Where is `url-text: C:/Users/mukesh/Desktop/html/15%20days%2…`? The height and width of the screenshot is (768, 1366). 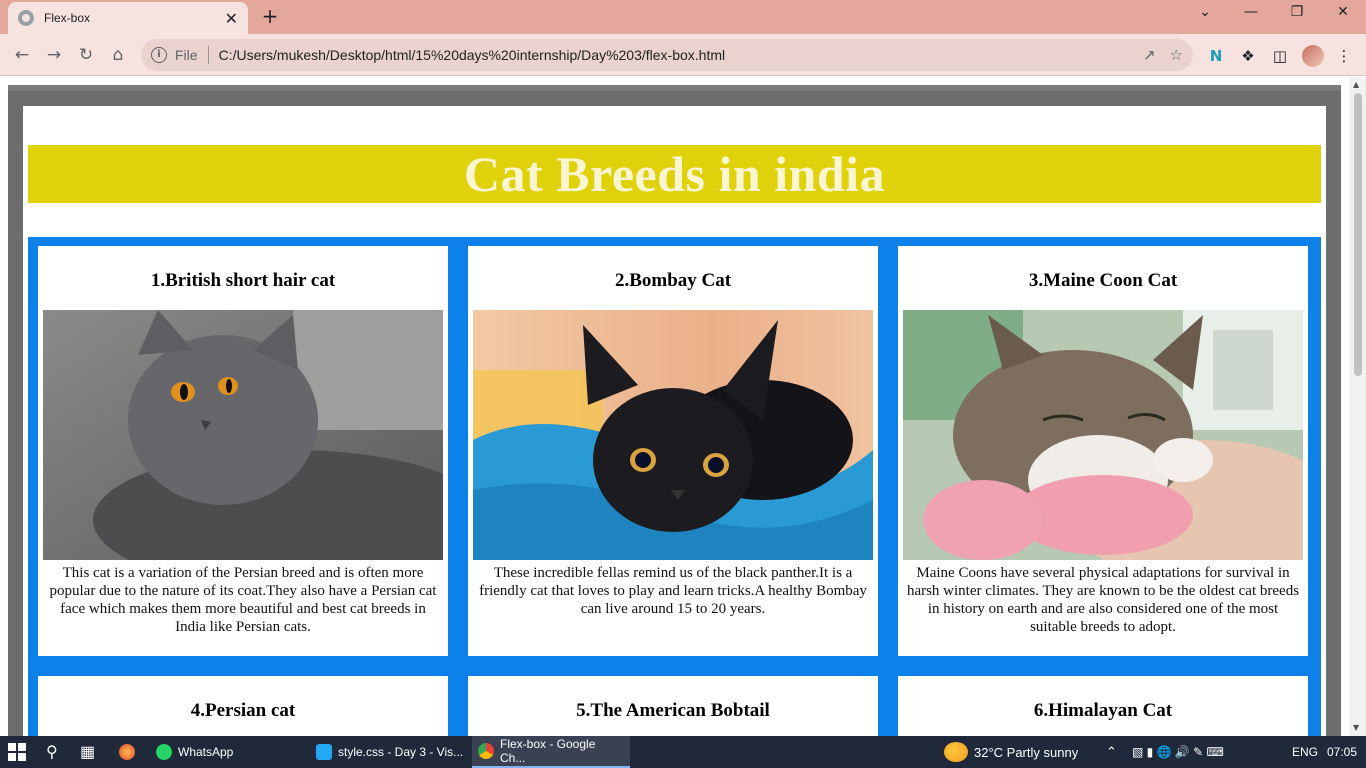
url-text: C:/Users/mukesh/Desktop/html/15%20days%2… is located at coordinates (674, 55).